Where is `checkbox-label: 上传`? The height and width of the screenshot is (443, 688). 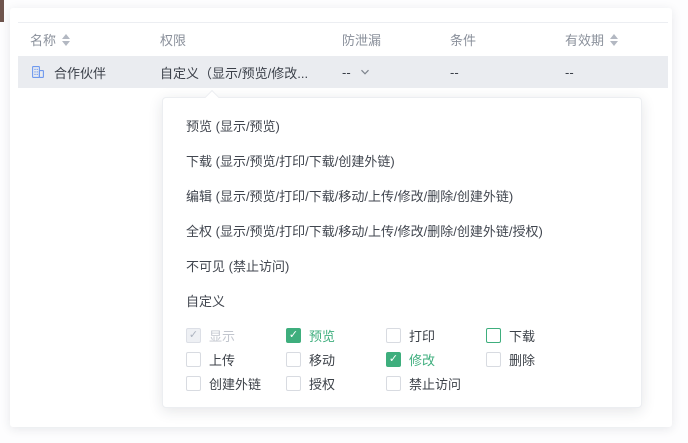
checkbox-label: 上传 is located at coordinates (222, 360).